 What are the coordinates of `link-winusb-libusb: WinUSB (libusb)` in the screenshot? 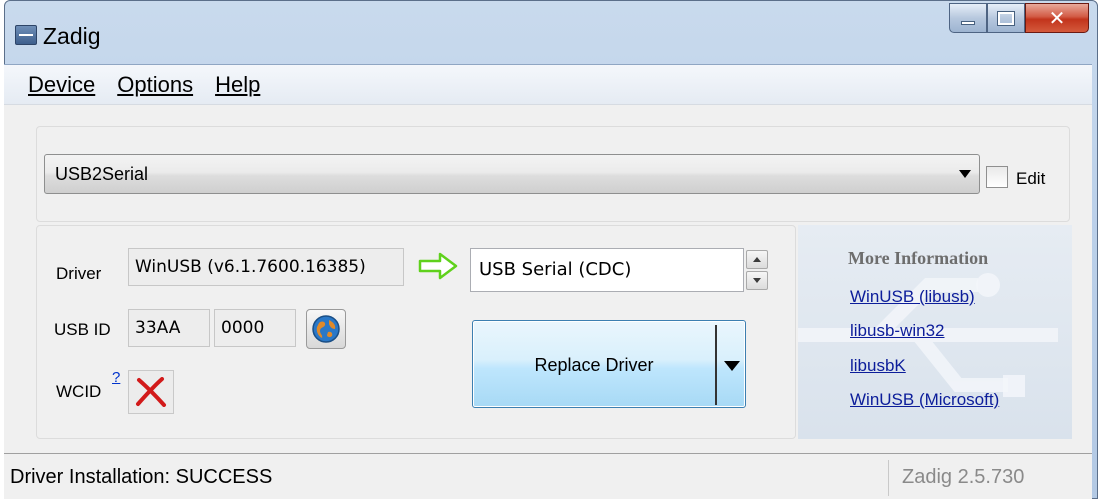 It's located at (912, 297).